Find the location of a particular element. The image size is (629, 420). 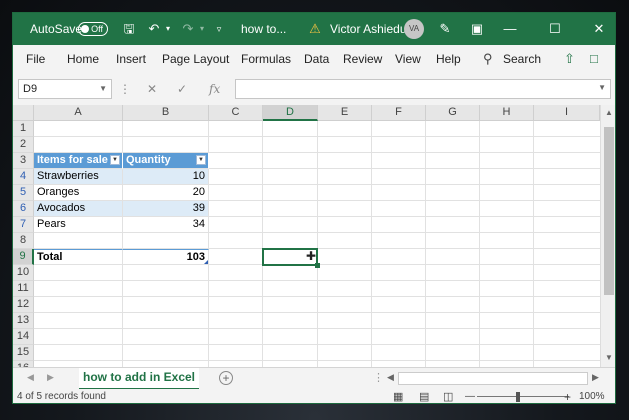

row-header-8: 8 is located at coordinates (23, 241).